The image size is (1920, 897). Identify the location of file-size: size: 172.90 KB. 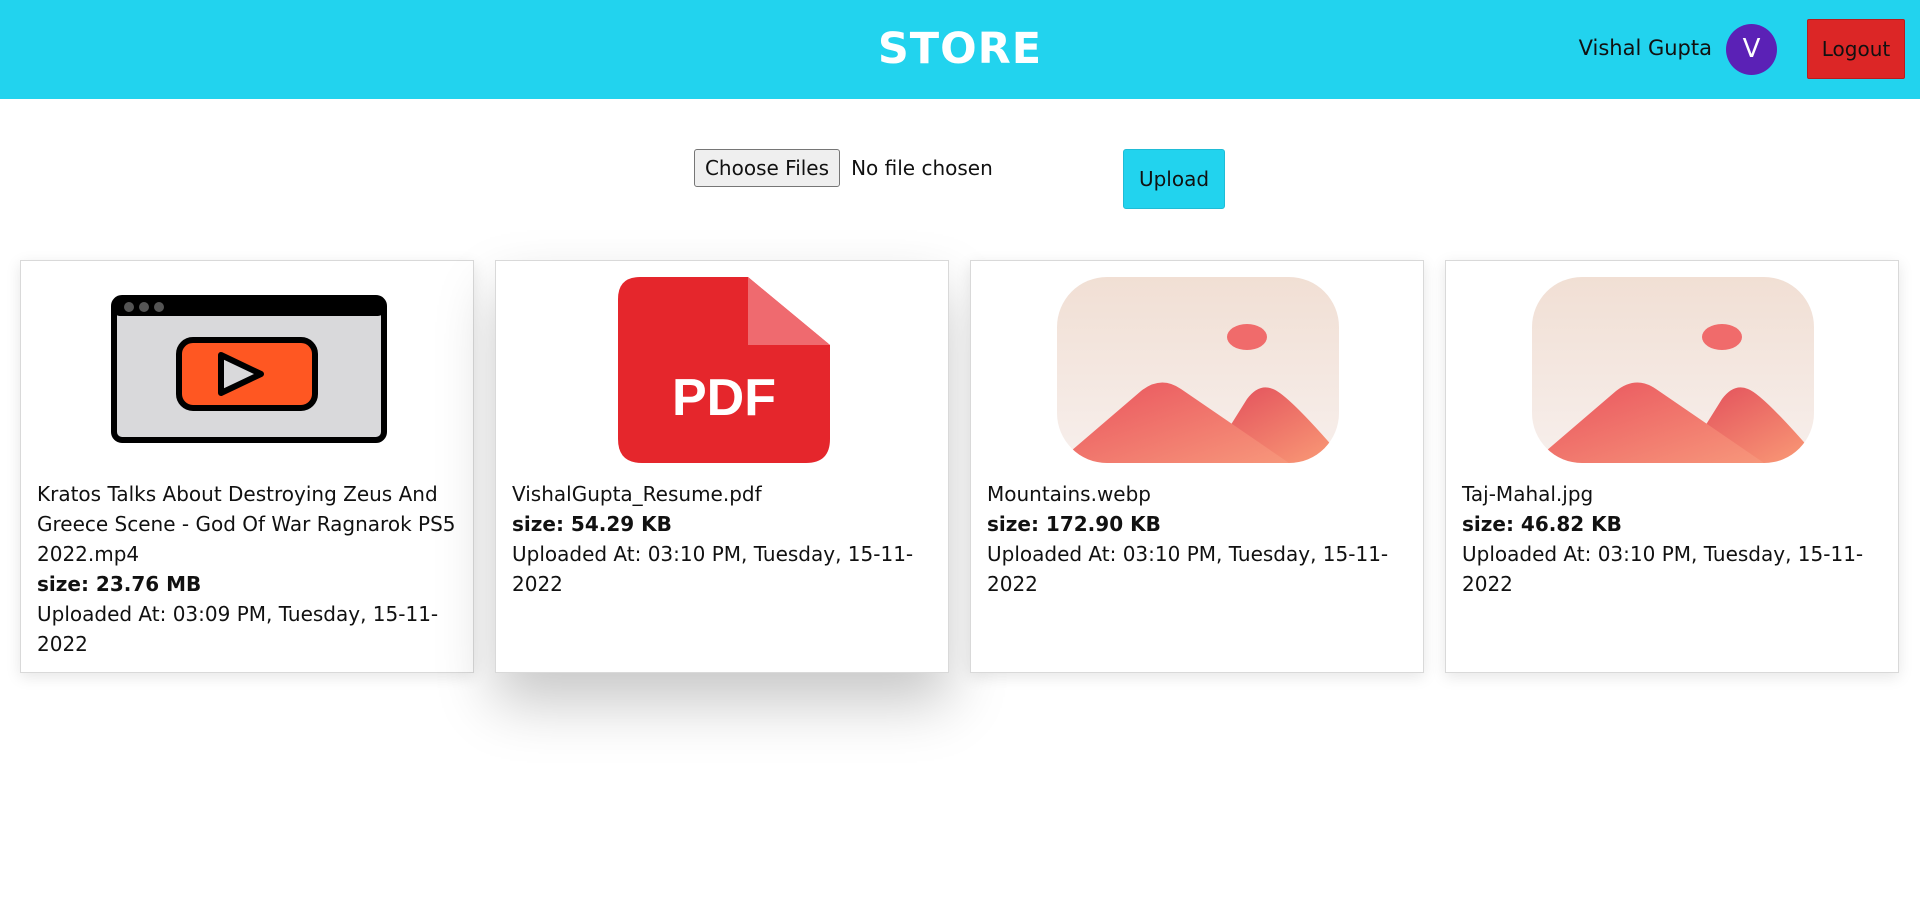
(1074, 524).